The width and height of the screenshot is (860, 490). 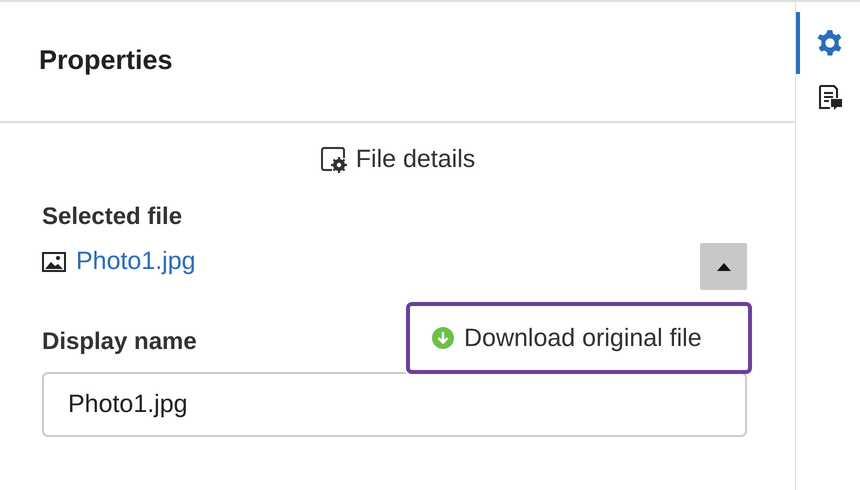 I want to click on document-comment-icon, so click(x=830, y=98).